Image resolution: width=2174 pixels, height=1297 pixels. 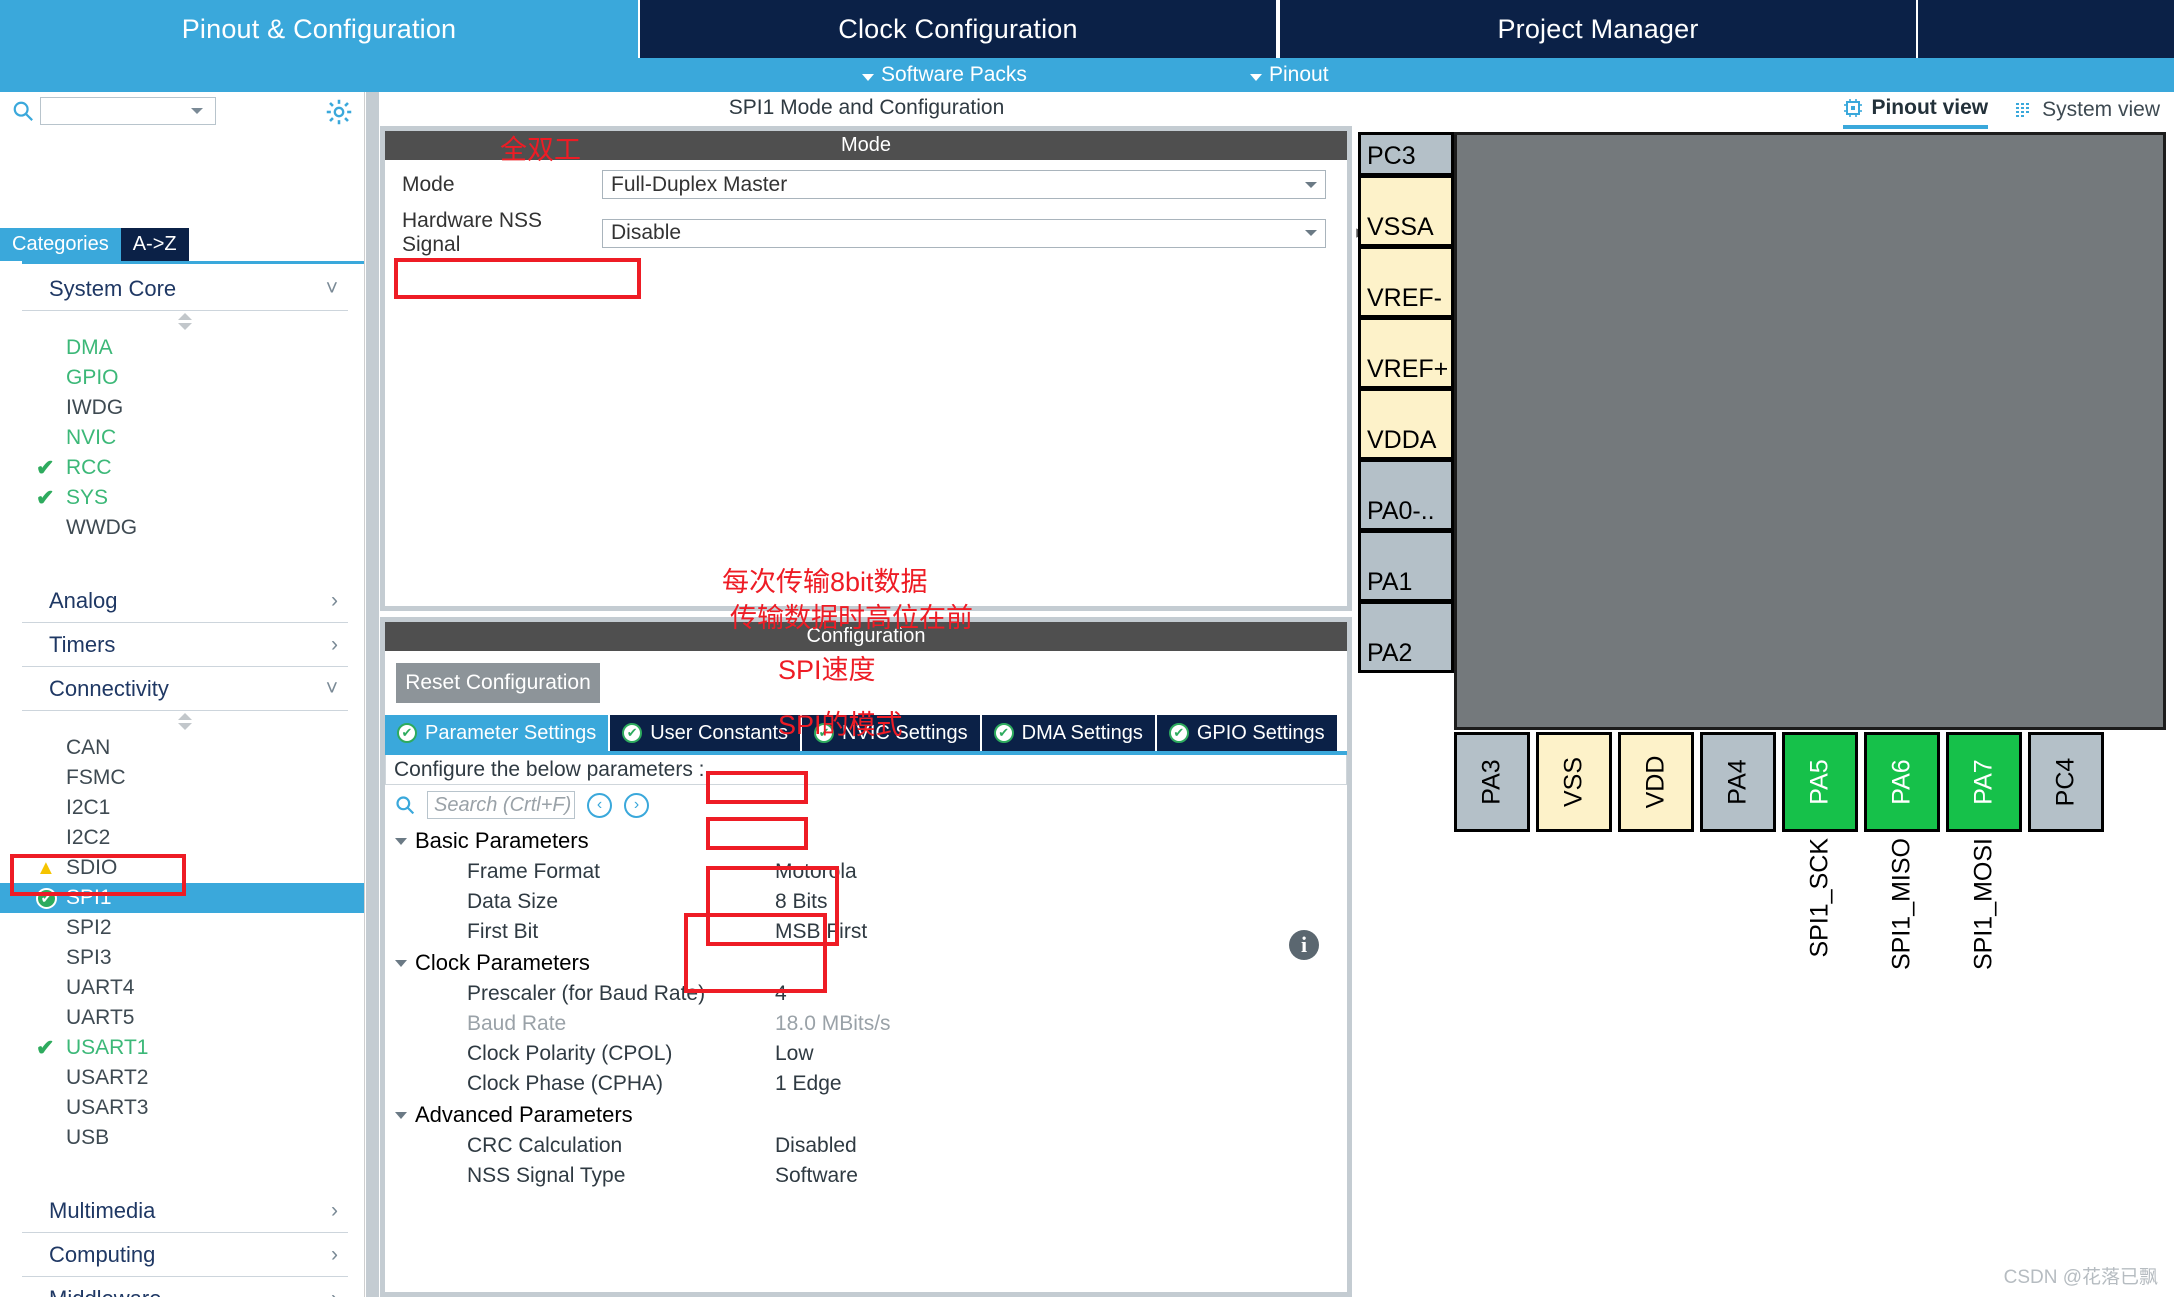 I want to click on software-packs-label: Software Packs, so click(x=954, y=74).